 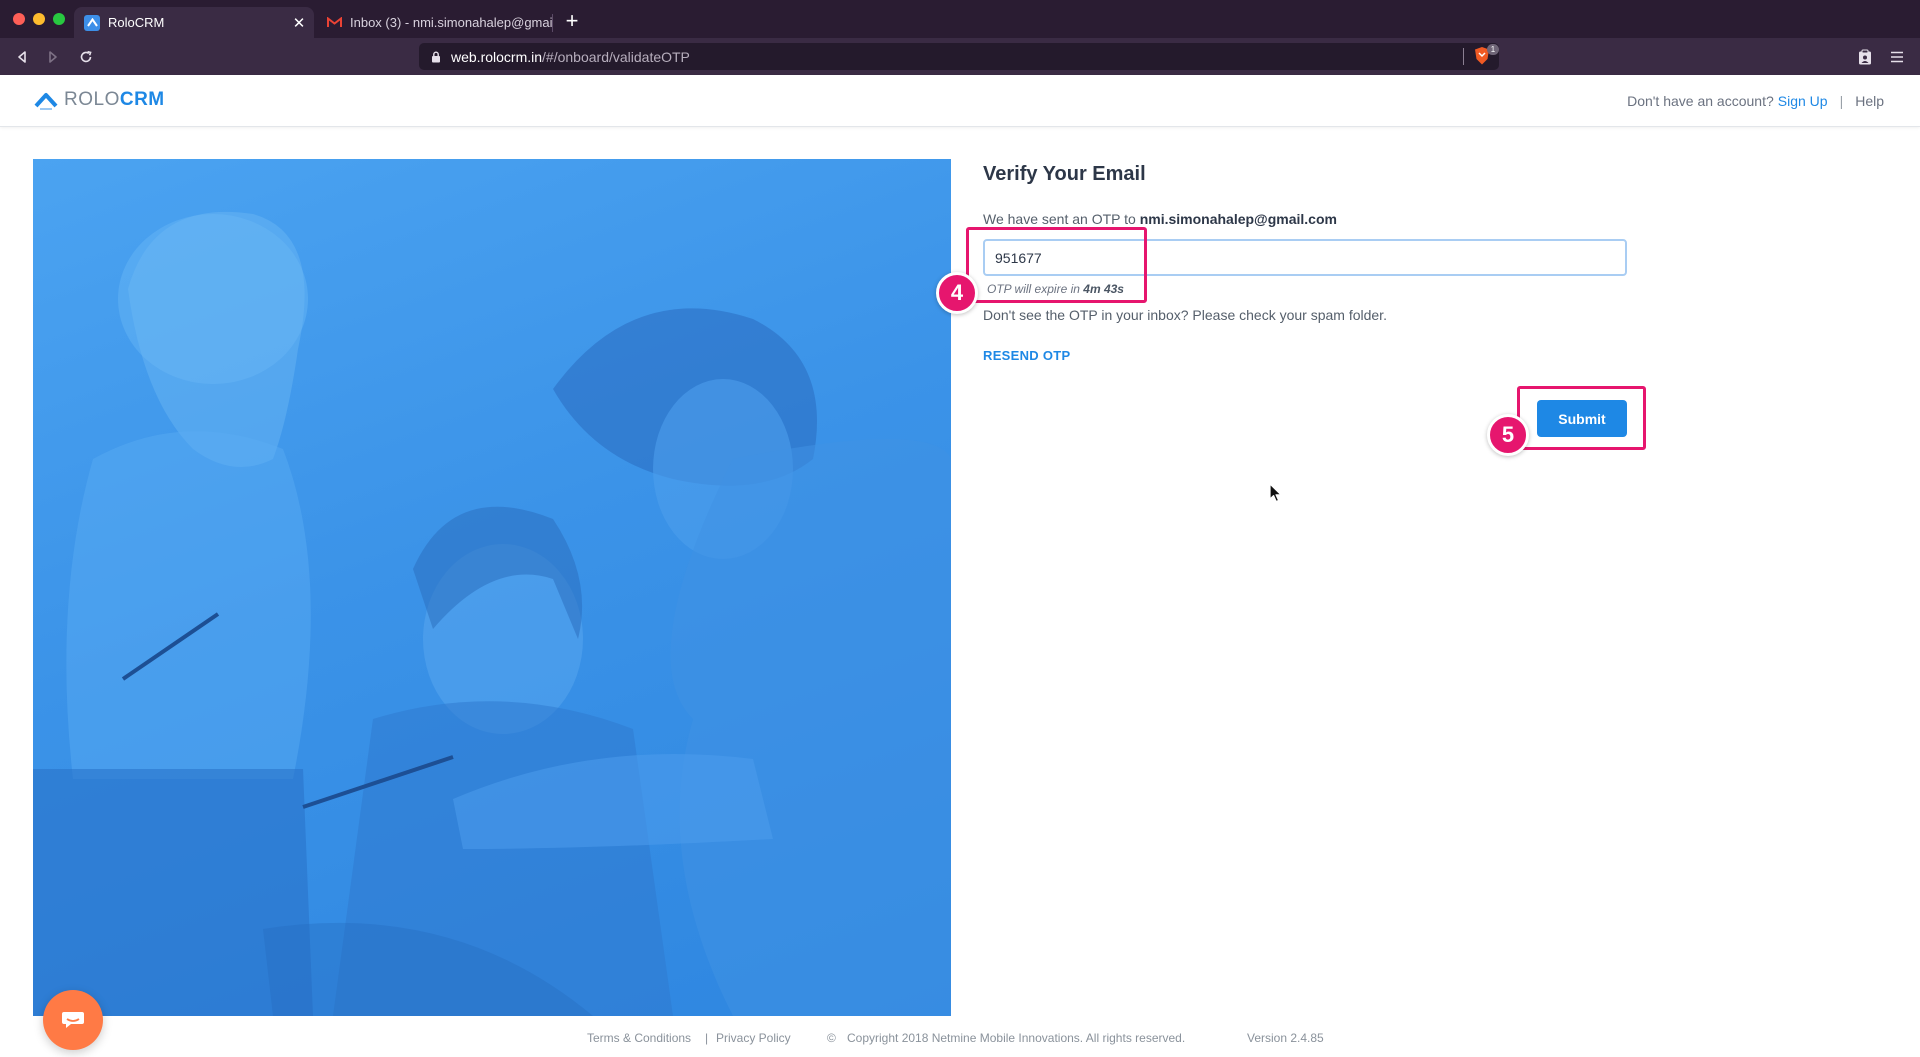 I want to click on mouse-pointer-icon, so click(x=1275, y=493).